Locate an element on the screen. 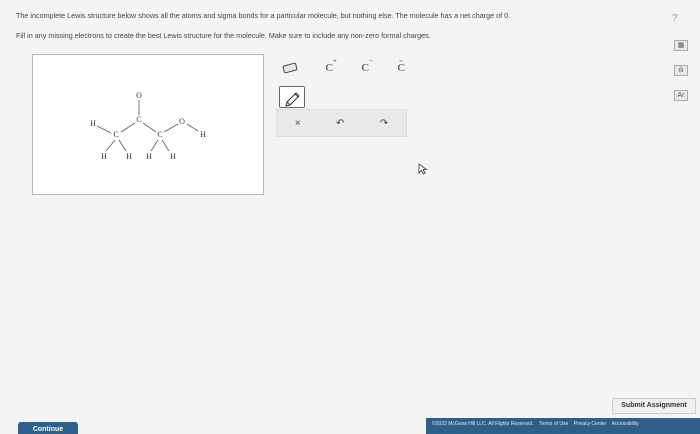 Image resolution: width=700 pixels, height=434 pixels. undo-button: ↶ is located at coordinates (340, 123).